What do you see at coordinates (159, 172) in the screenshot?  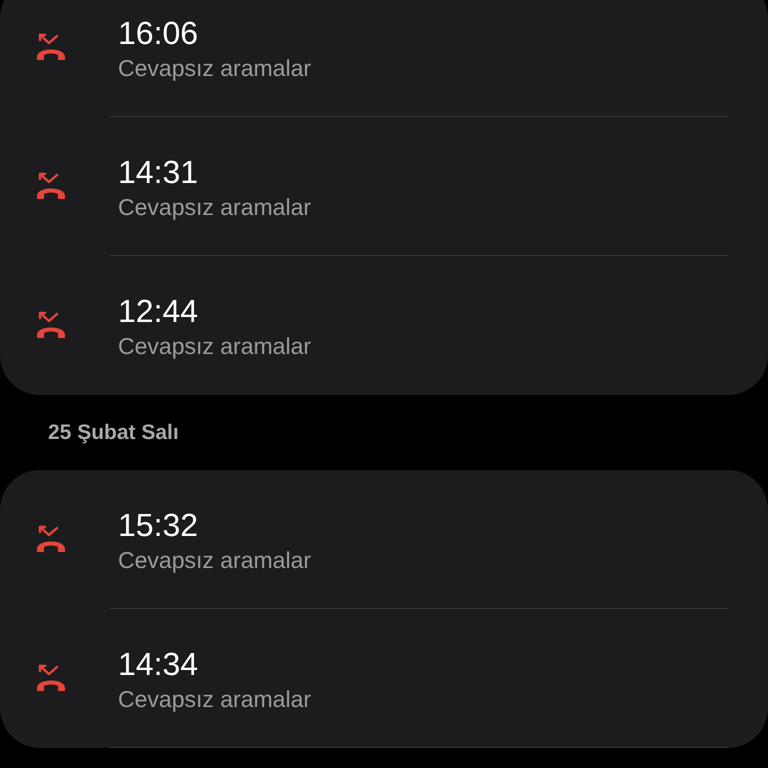 I see `call-time: 14:31` at bounding box center [159, 172].